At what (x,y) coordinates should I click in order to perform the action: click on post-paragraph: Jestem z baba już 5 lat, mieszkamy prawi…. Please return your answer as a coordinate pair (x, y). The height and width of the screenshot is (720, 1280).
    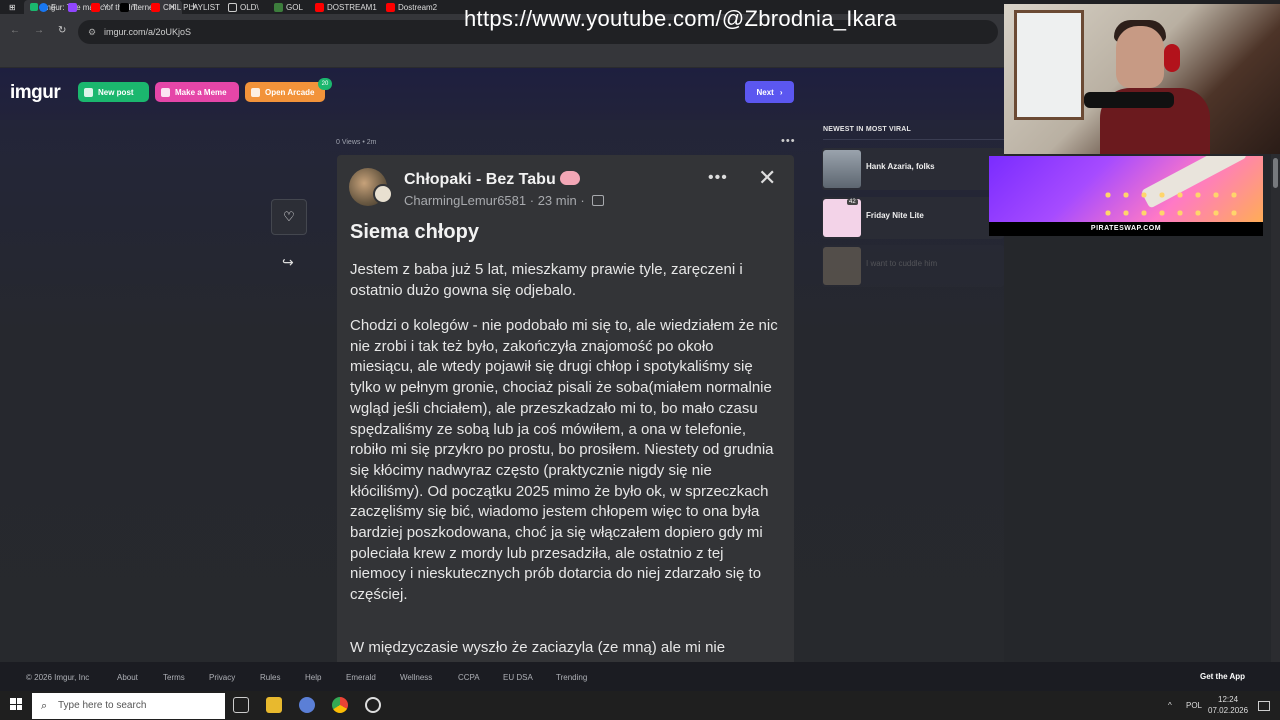
    Looking at the image, I should click on (546, 280).